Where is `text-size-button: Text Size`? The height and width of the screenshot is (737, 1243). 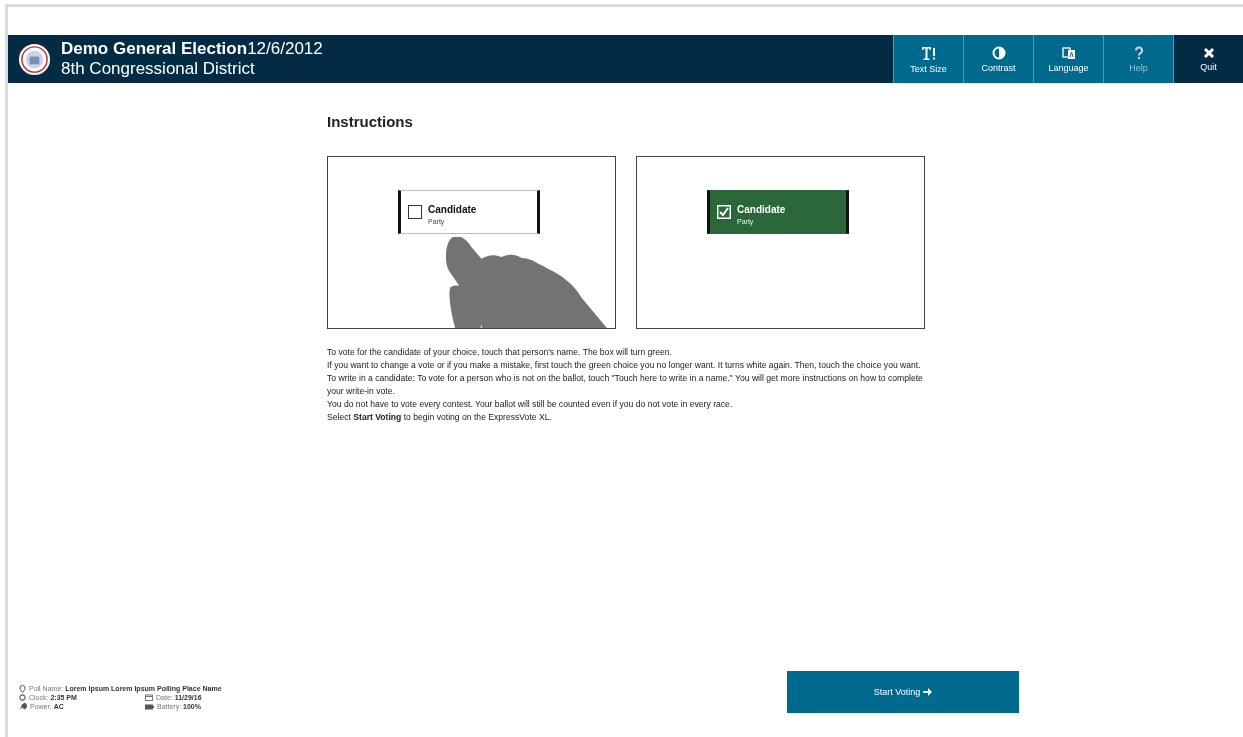
text-size-button: Text Size is located at coordinates (928, 59).